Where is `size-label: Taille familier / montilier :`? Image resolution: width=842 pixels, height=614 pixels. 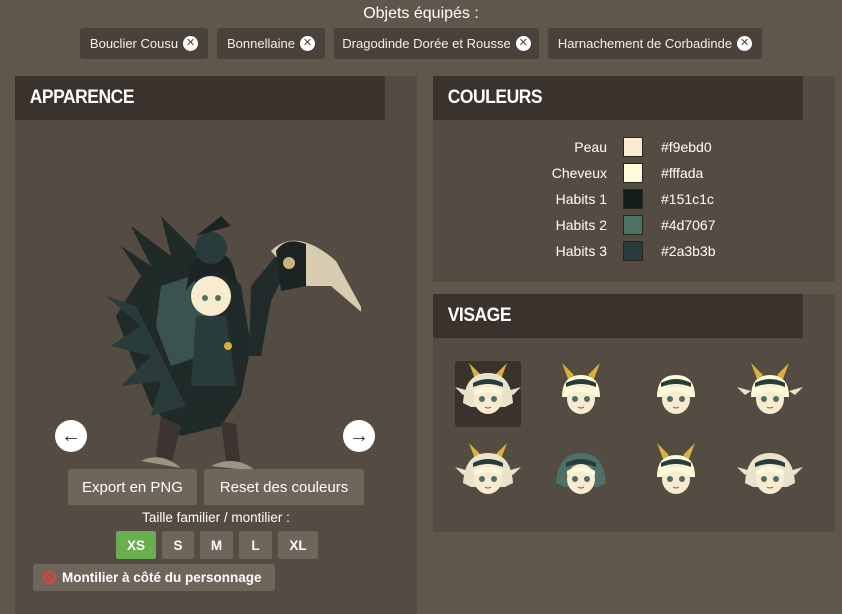
size-label: Taille familier / montilier : is located at coordinates (216, 517).